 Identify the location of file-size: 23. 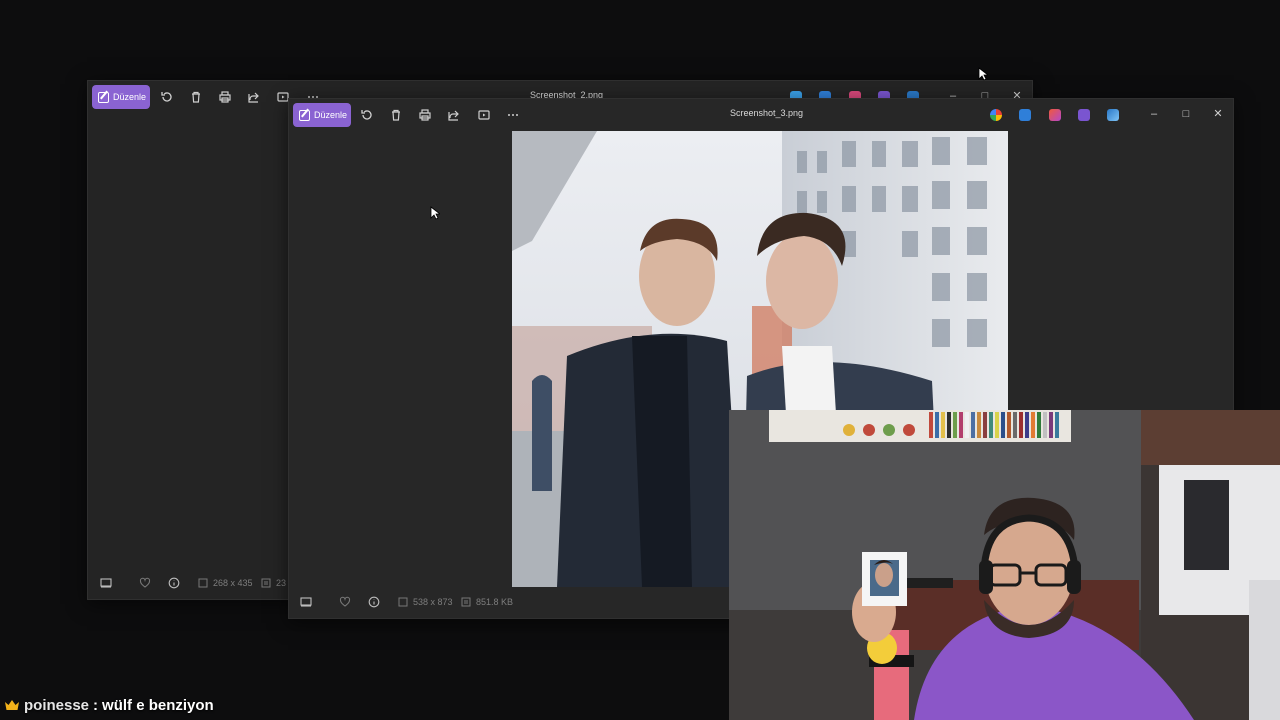
(281, 583).